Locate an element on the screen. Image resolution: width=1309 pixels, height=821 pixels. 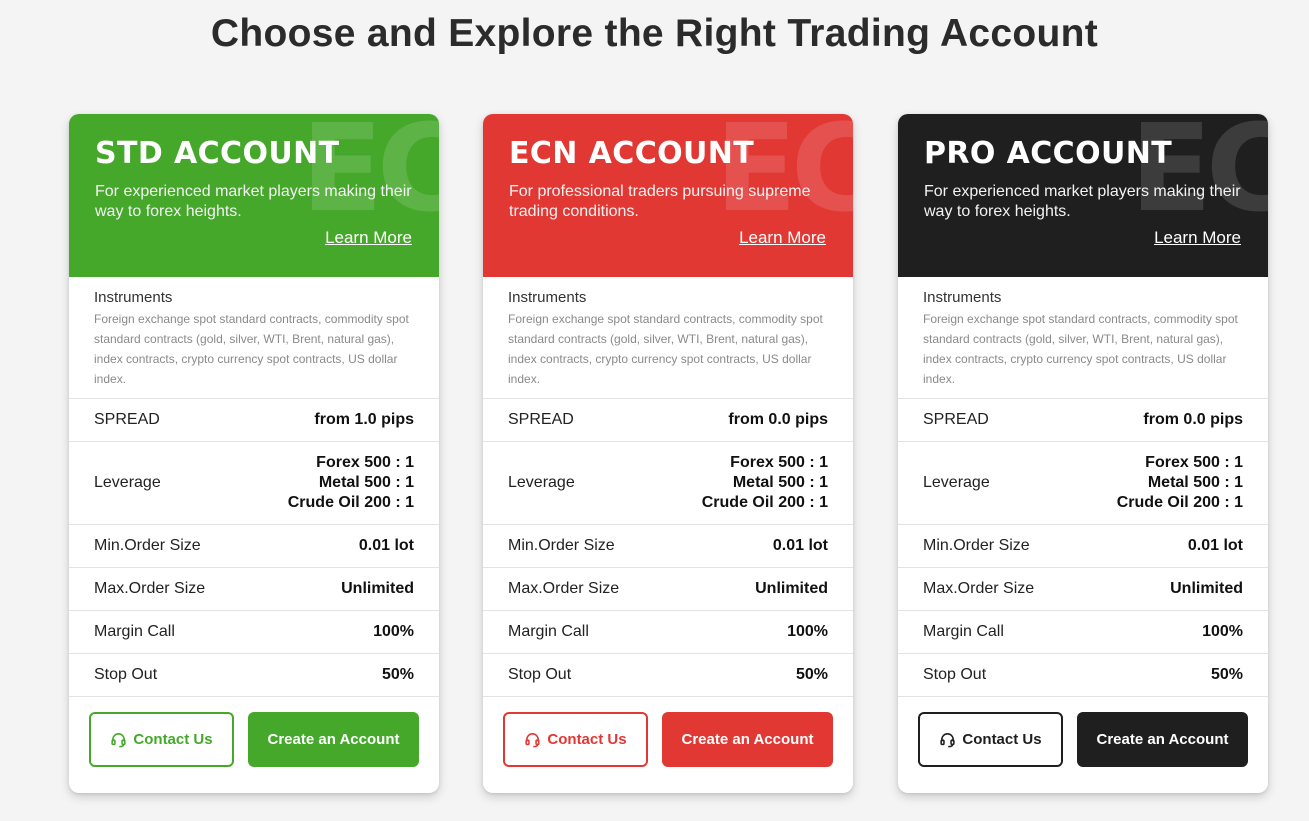
account-name: STD ACCOUNT is located at coordinates (217, 153).